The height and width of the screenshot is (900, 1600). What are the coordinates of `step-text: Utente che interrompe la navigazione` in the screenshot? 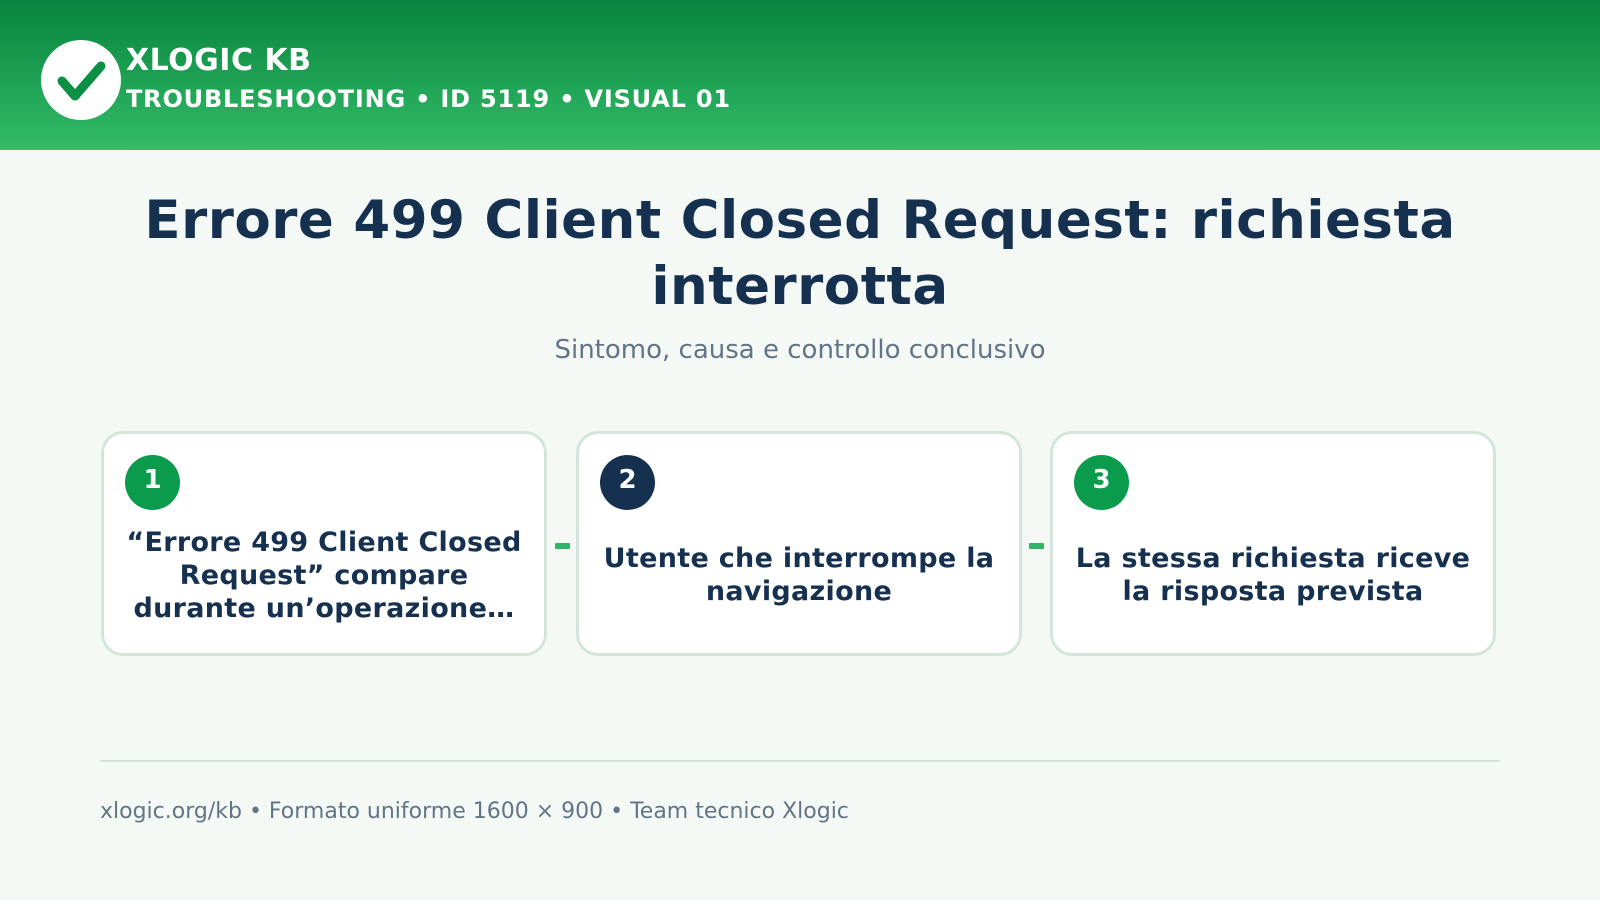 It's located at (799, 575).